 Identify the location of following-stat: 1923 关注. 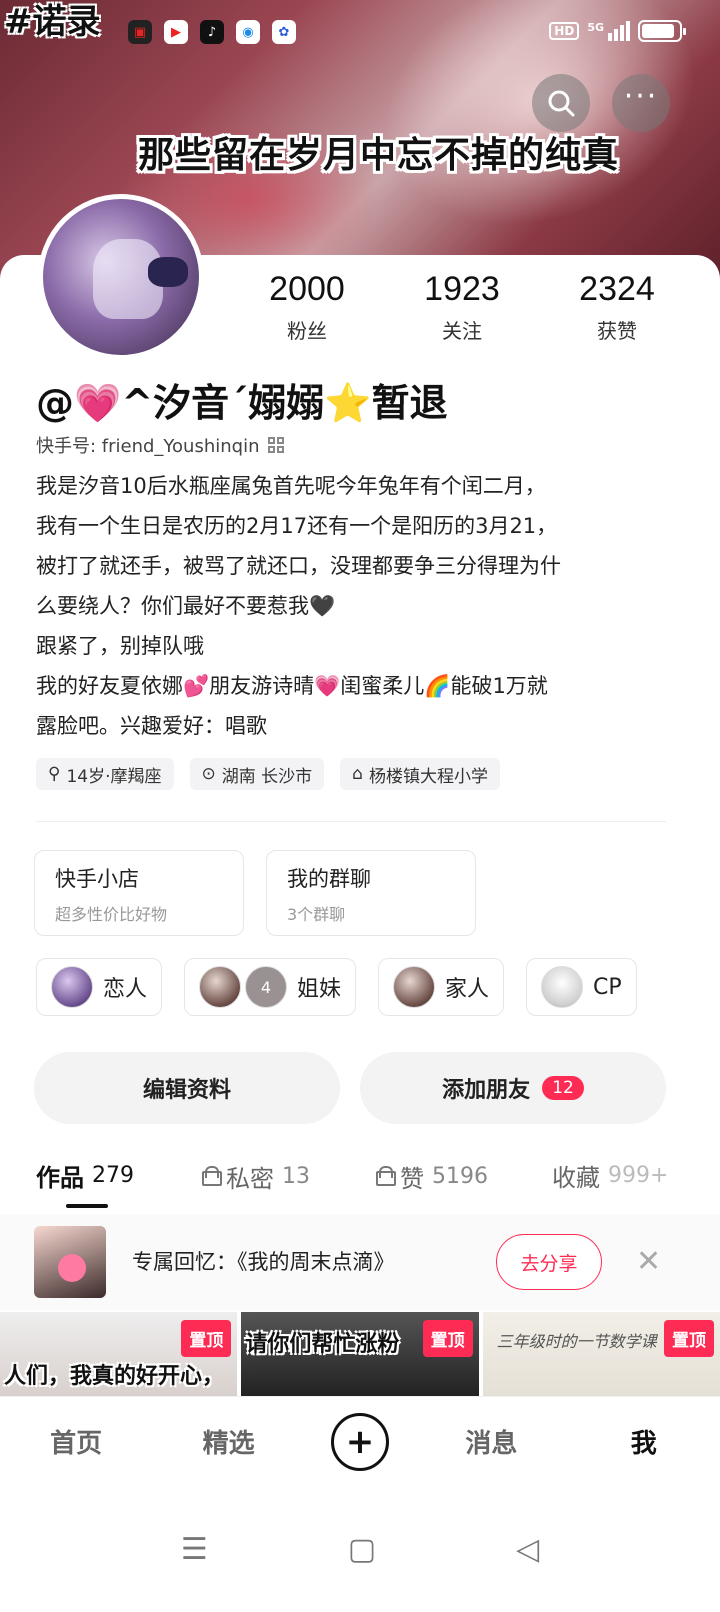
(462, 307).